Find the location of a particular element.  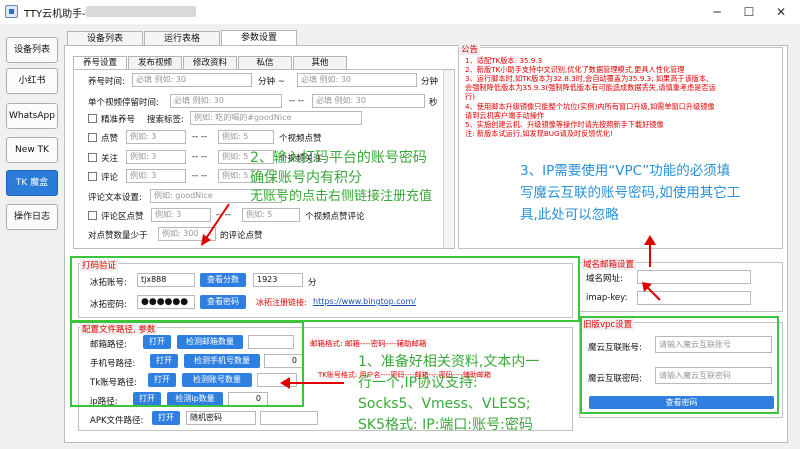

notice-line: 4、使用脚本升级镜像只能整个坑位(实例)内所有窗口升级,如需单窗口升级镜像 is located at coordinates (590, 106).